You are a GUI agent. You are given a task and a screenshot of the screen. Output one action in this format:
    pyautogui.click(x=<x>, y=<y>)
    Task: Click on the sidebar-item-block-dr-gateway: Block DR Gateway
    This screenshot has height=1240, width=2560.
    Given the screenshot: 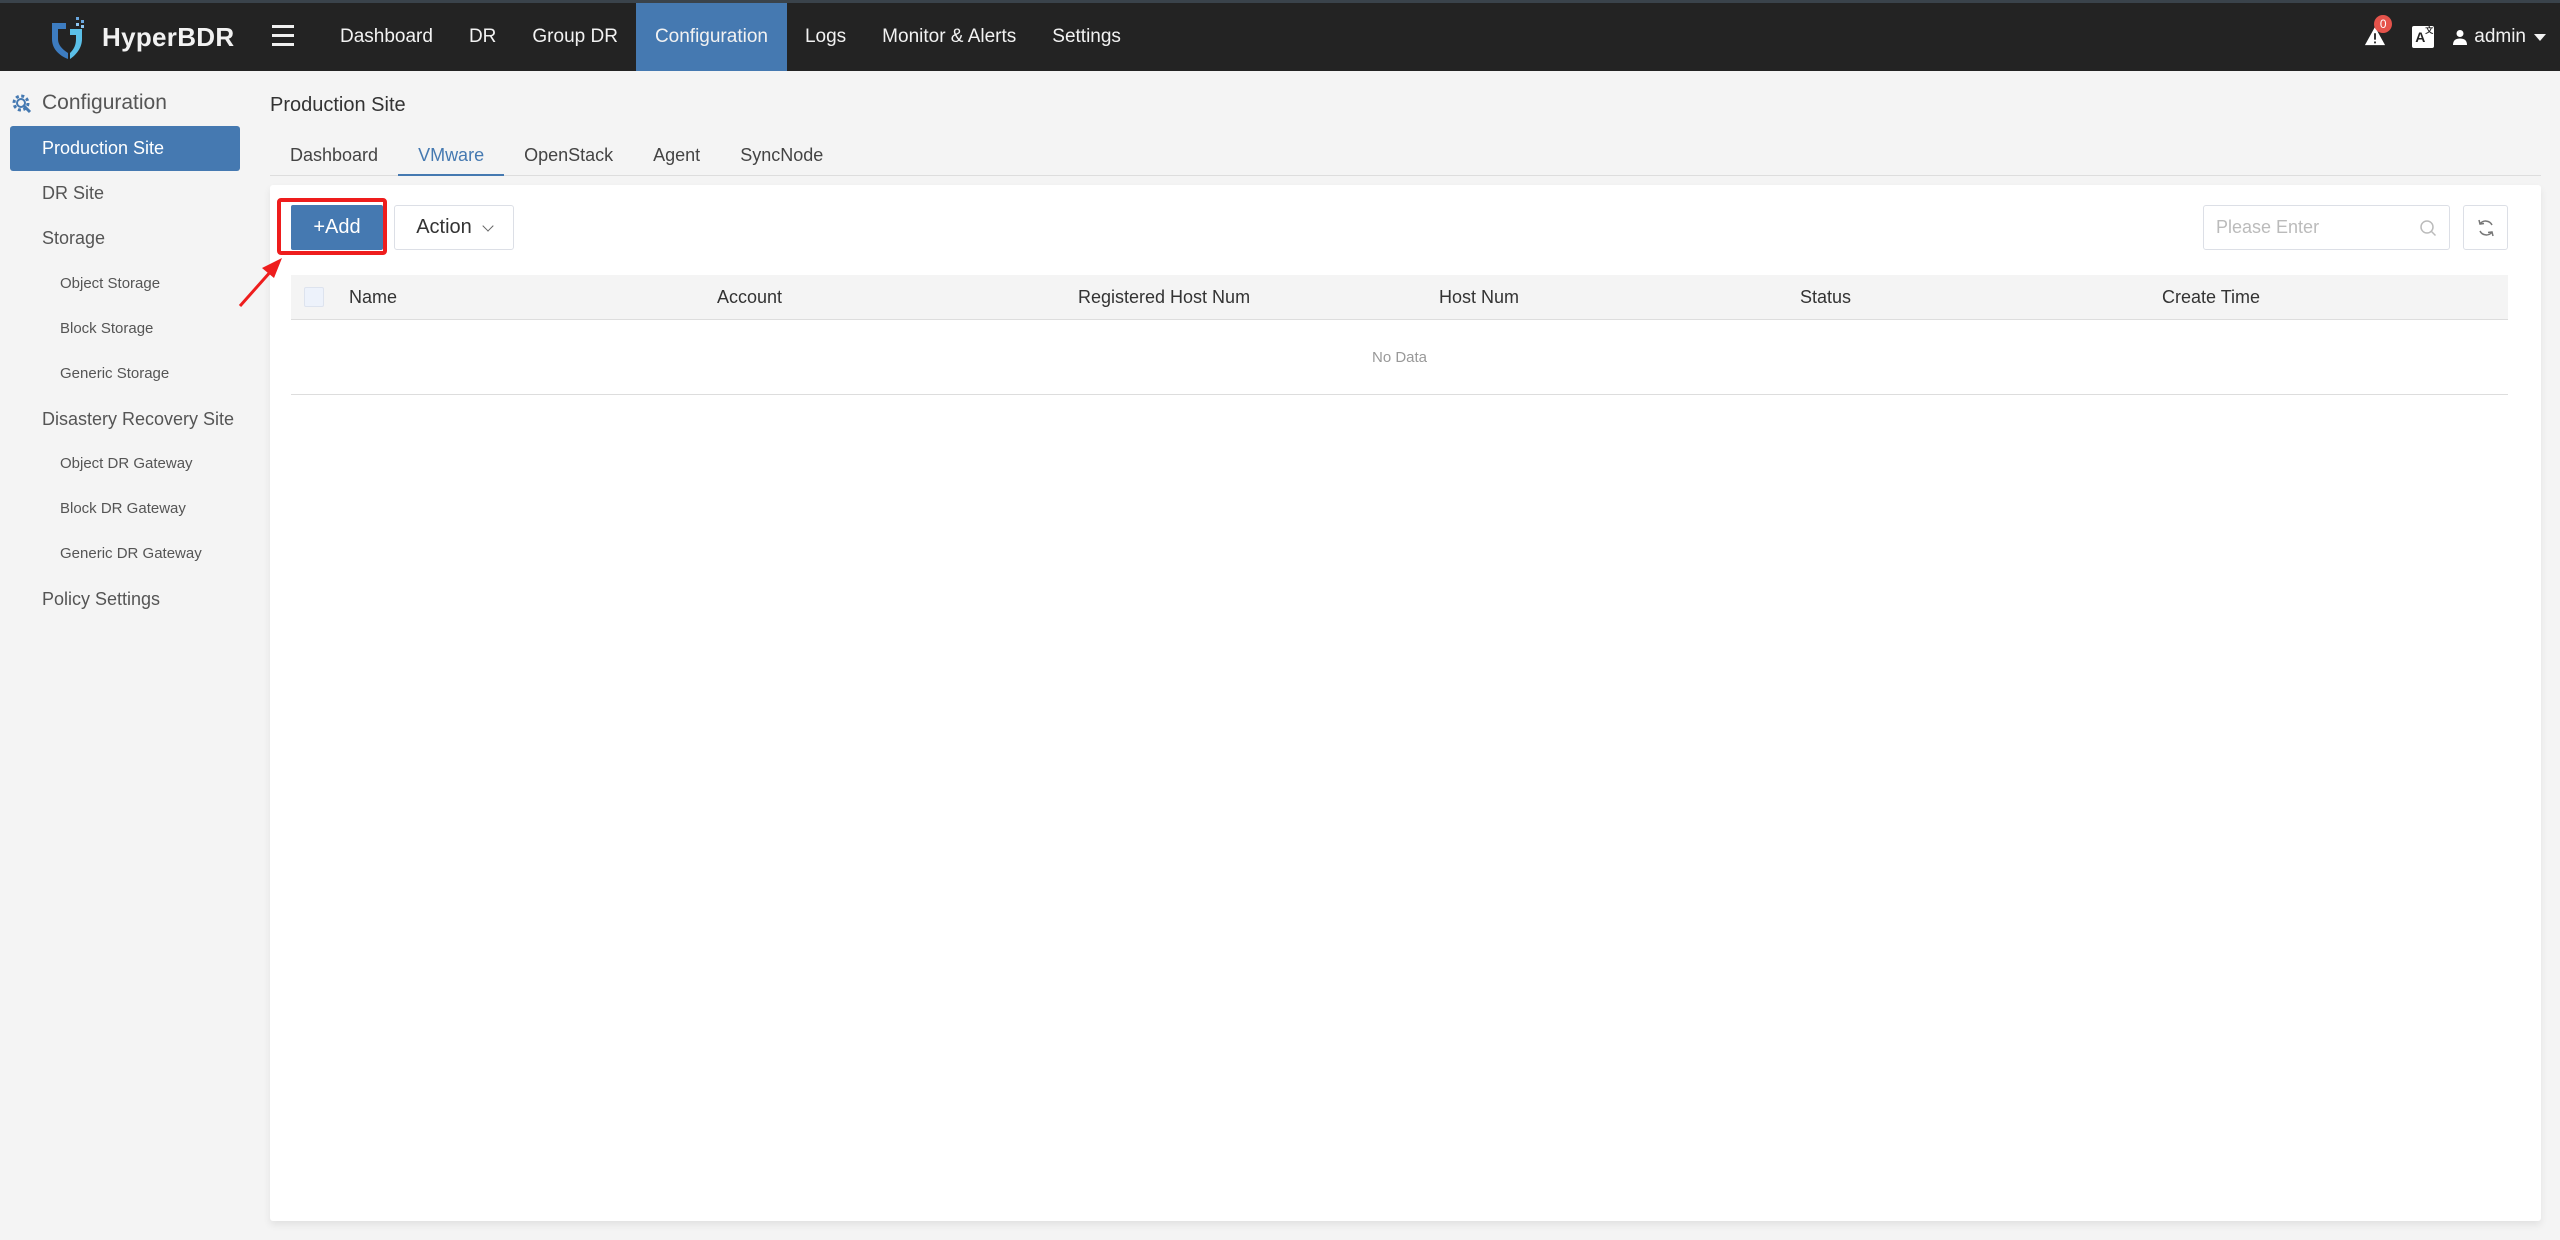 What is the action you would take?
    pyautogui.click(x=125, y=508)
    